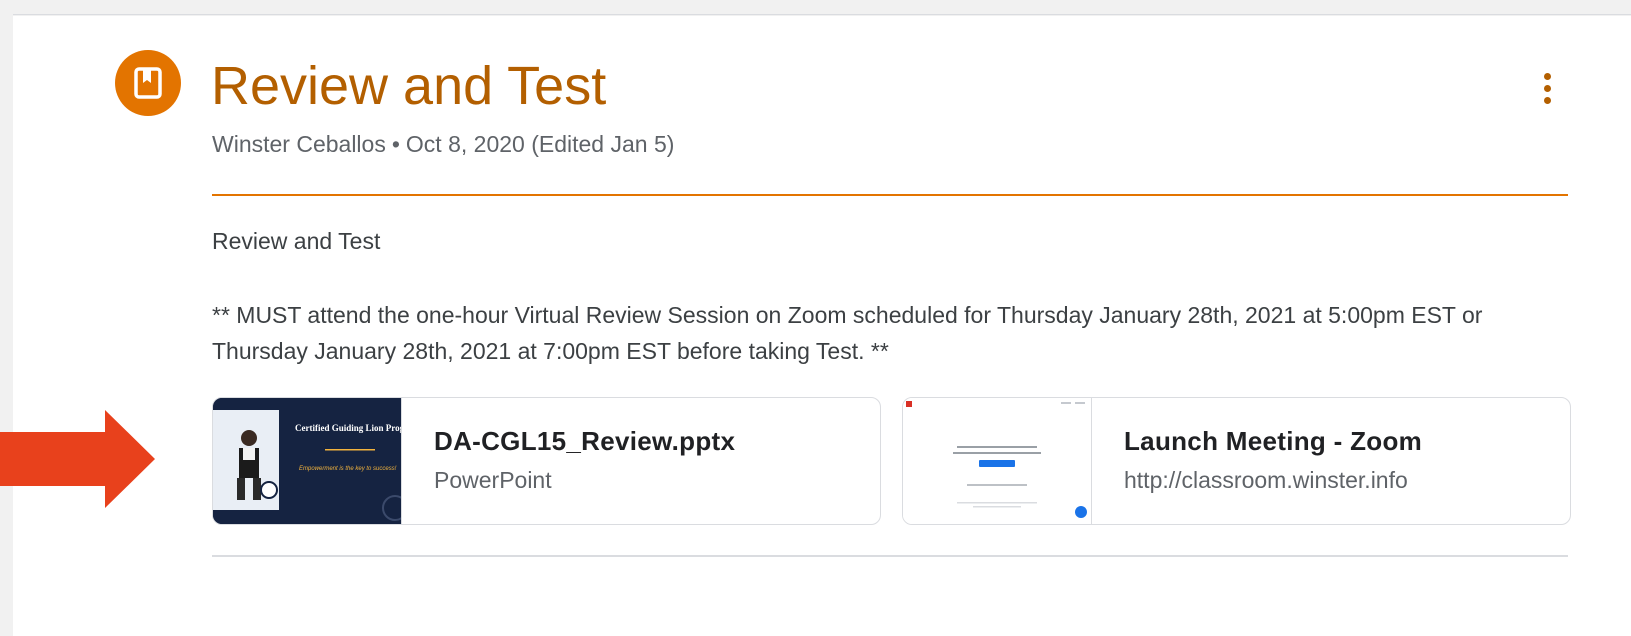 This screenshot has height=636, width=1631. What do you see at coordinates (997, 461) in the screenshot?
I see `web-page-thumbnail-icon` at bounding box center [997, 461].